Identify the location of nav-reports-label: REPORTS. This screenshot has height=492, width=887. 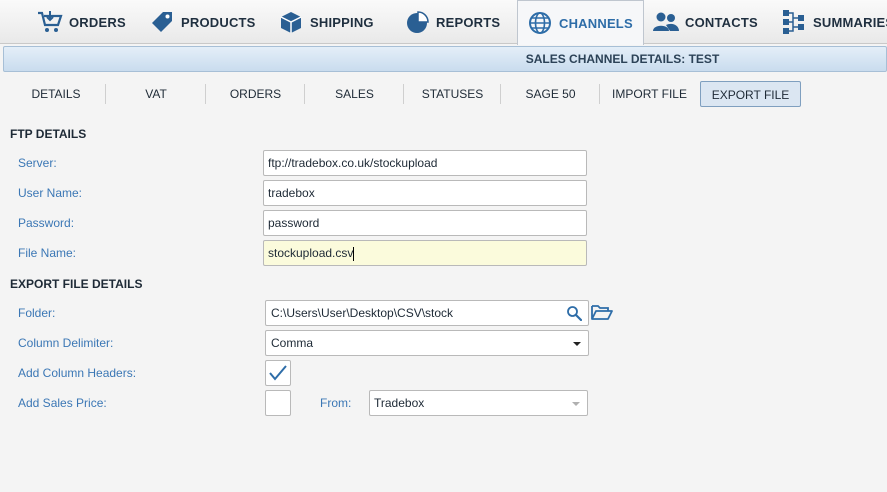
(468, 22).